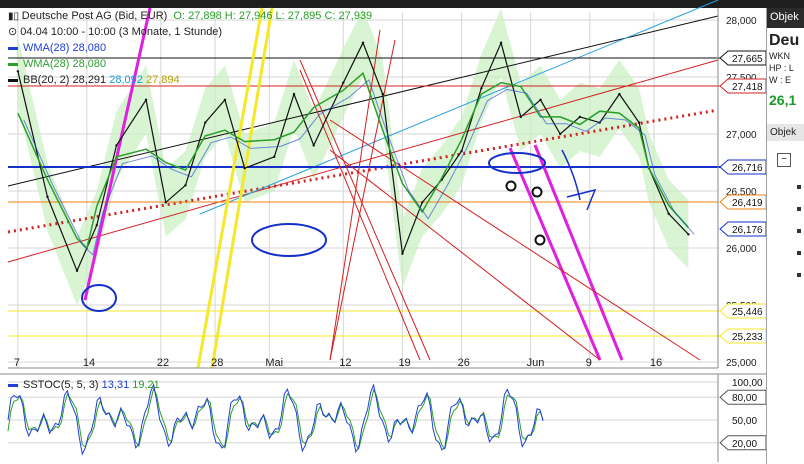 The height and width of the screenshot is (464, 804). I want to click on oscillator-swatch, so click(13, 385).